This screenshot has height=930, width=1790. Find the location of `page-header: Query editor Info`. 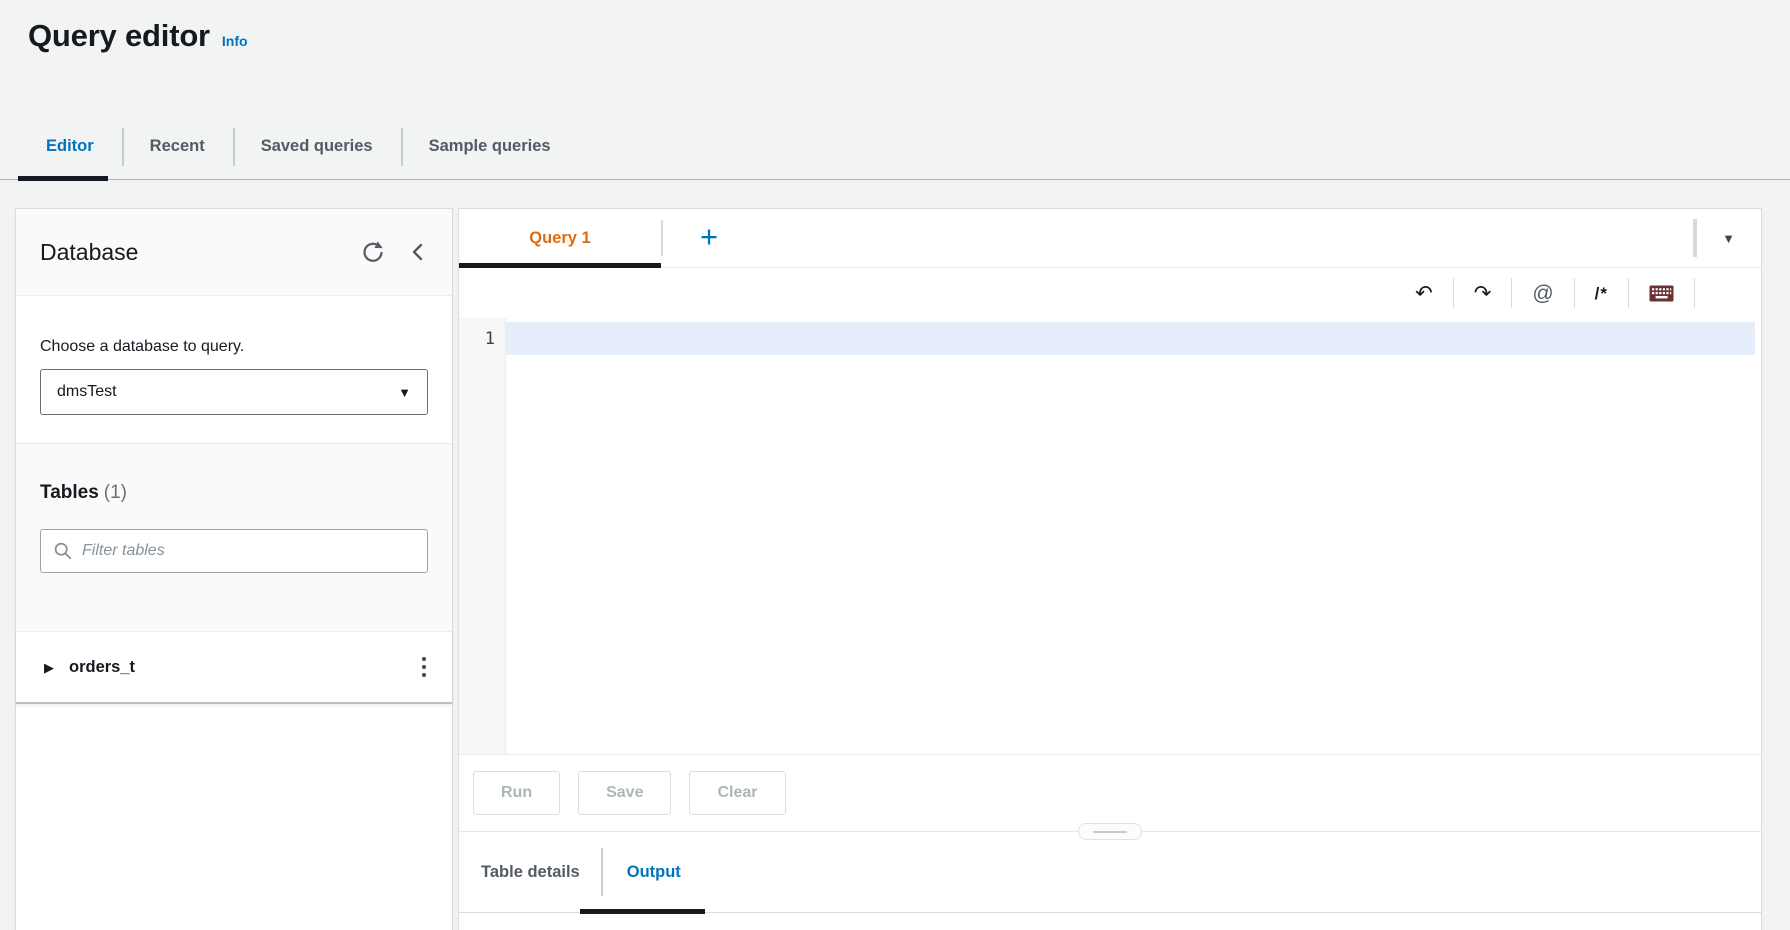

page-header: Query editor Info is located at coordinates (895, 27).